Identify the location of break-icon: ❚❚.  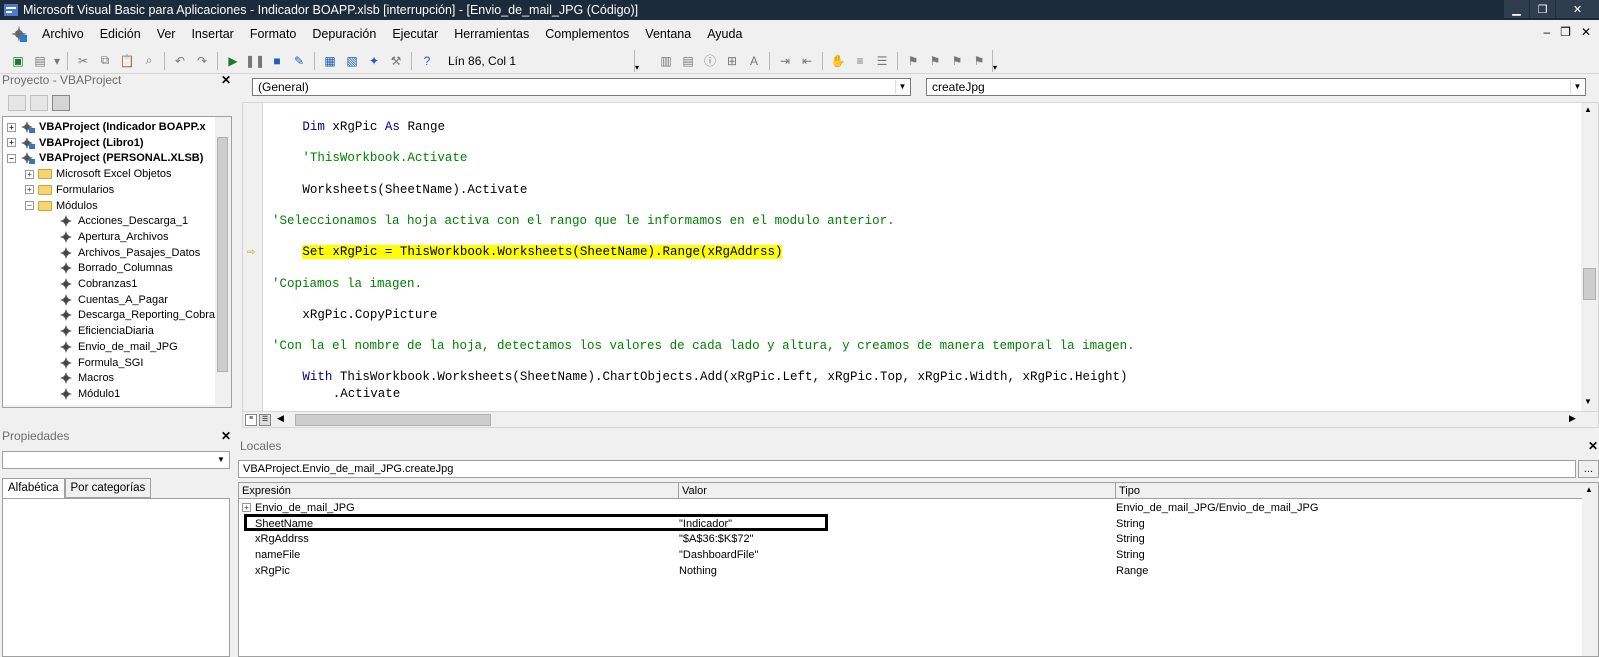
(255, 61).